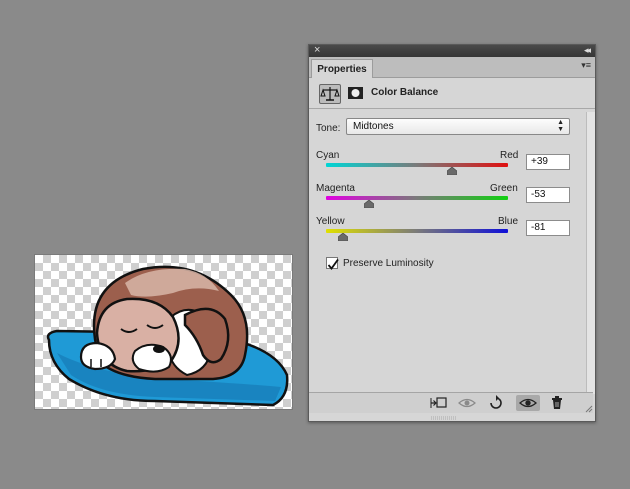 This screenshot has height=489, width=630. What do you see at coordinates (504, 188) in the screenshot?
I see `green-label: Green` at bounding box center [504, 188].